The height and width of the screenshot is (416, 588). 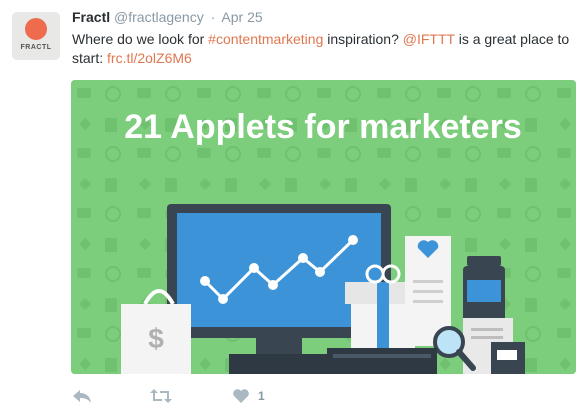 I want to click on url-link: frc.tl/2olZ6M6, so click(x=149, y=58).